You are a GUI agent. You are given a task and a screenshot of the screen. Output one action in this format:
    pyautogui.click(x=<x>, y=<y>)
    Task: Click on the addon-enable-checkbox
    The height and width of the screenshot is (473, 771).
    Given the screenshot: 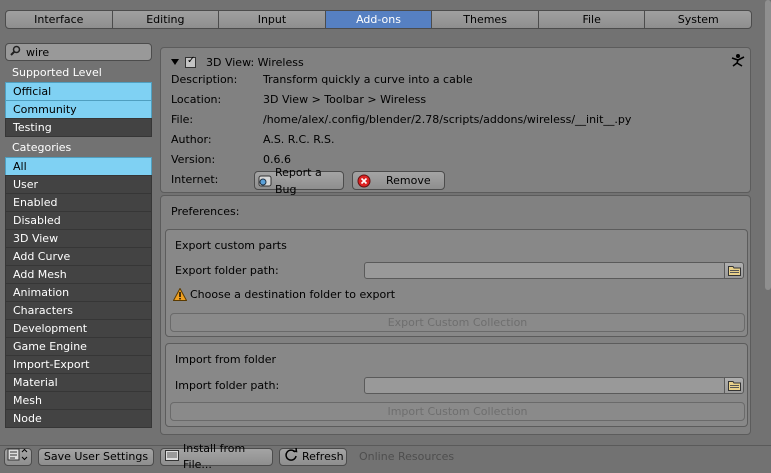 What is the action you would take?
    pyautogui.click(x=190, y=61)
    